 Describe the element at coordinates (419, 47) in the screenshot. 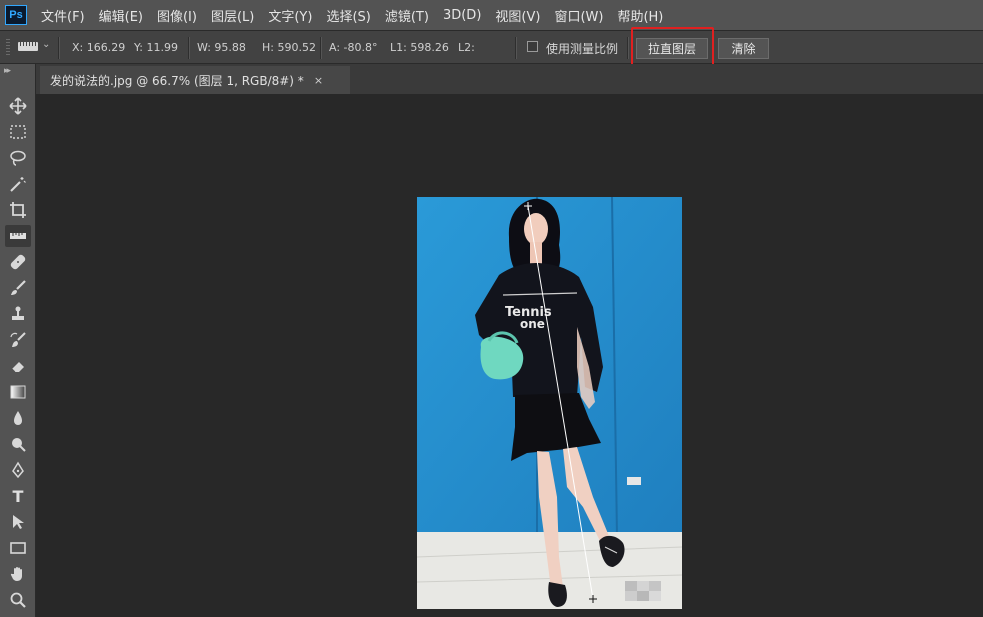

I see `measure-l1: L1: 598.26` at that location.